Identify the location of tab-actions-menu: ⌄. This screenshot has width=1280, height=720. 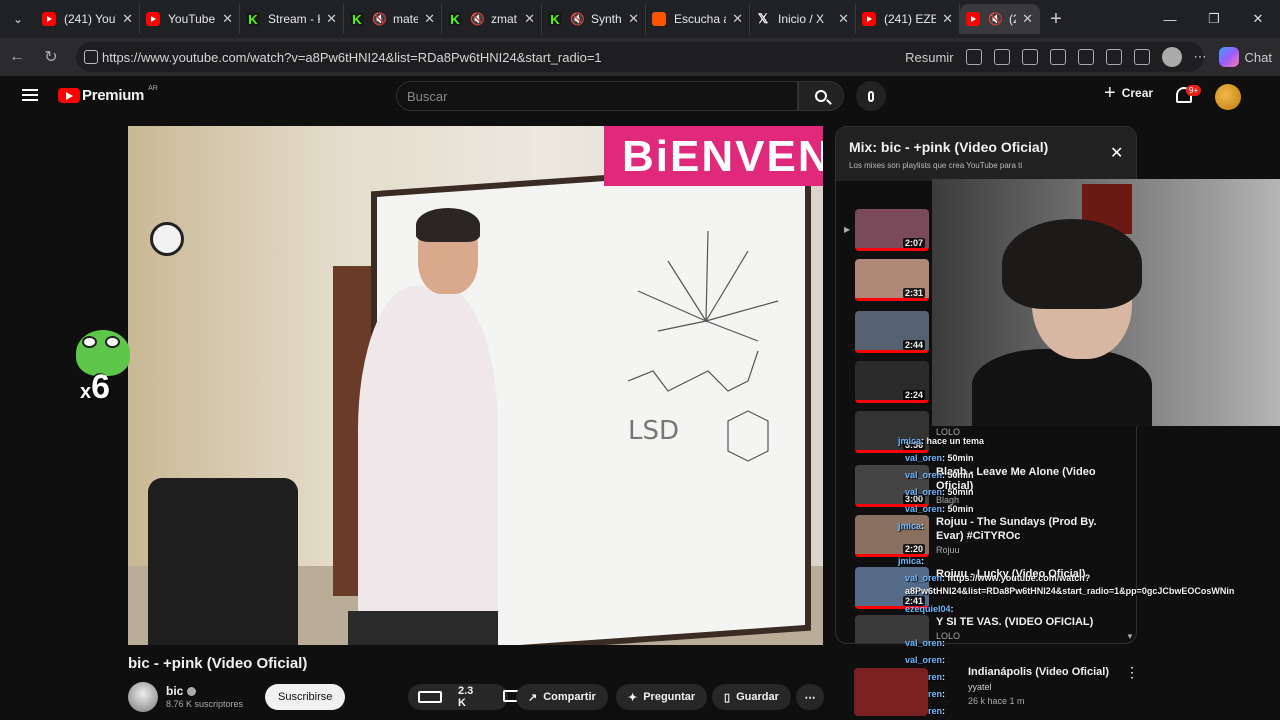
(18, 19).